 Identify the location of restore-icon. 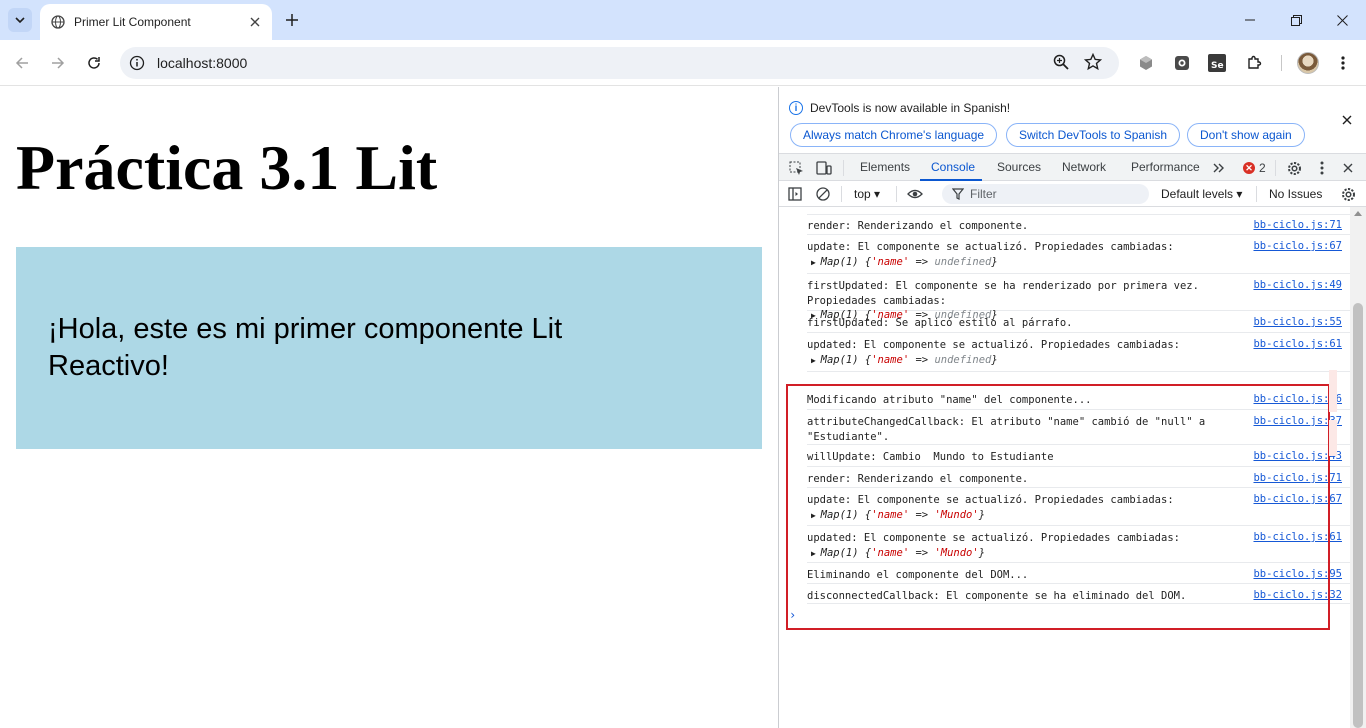
(1296, 20).